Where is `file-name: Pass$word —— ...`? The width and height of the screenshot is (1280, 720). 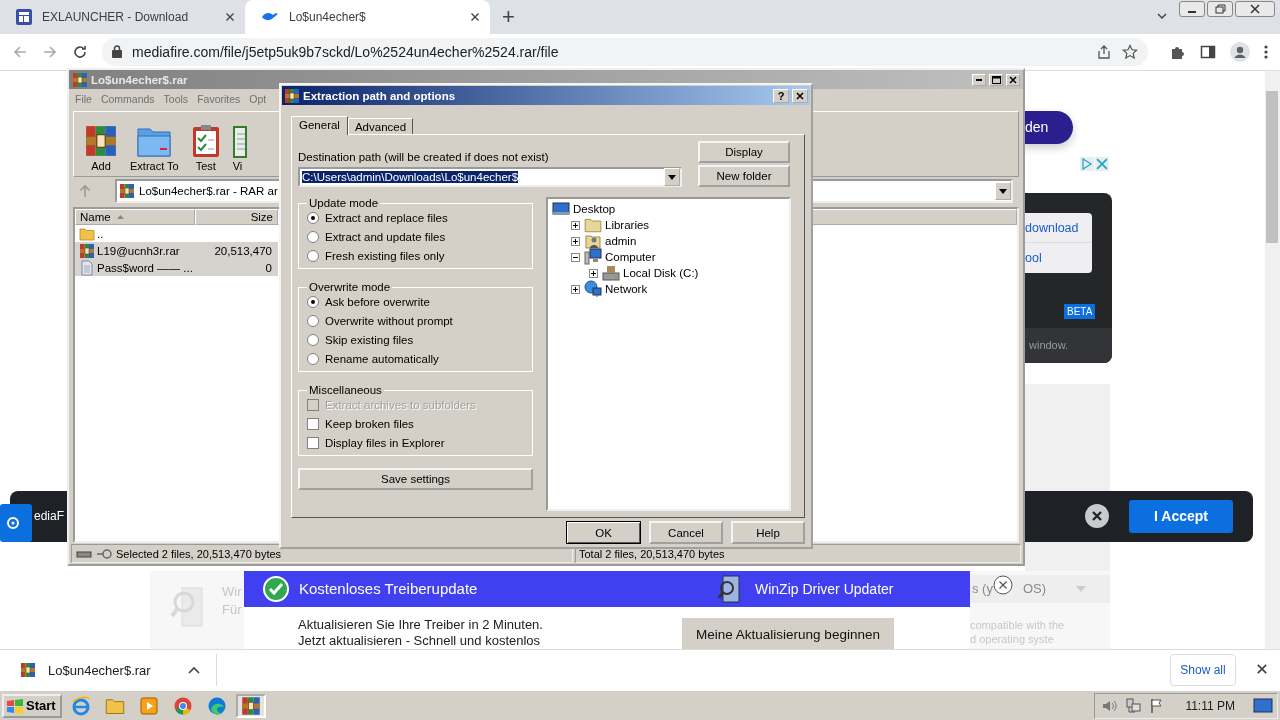 file-name: Pass$word —— ... is located at coordinates (145, 267).